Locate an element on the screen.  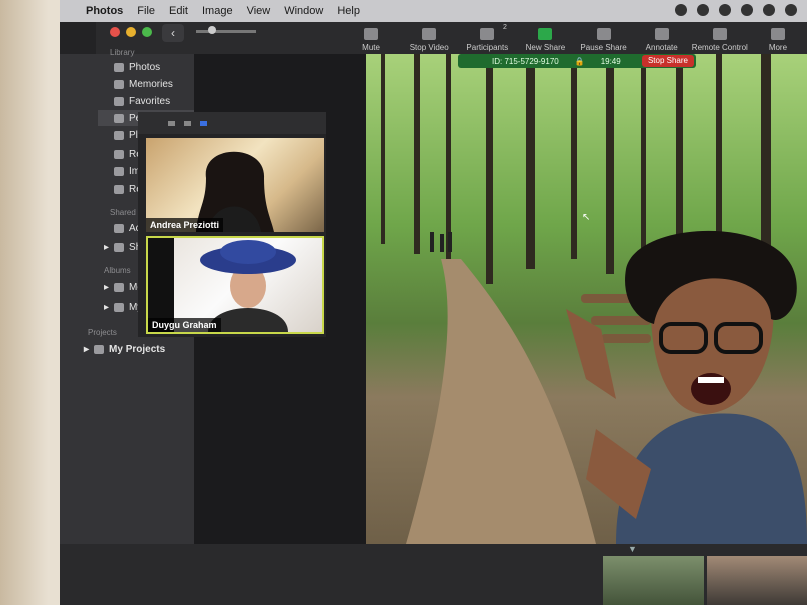
share-status-badge: ID: 715-5729-9170 🔒 19:49 Stop Share is located at coordinates (577, 61).